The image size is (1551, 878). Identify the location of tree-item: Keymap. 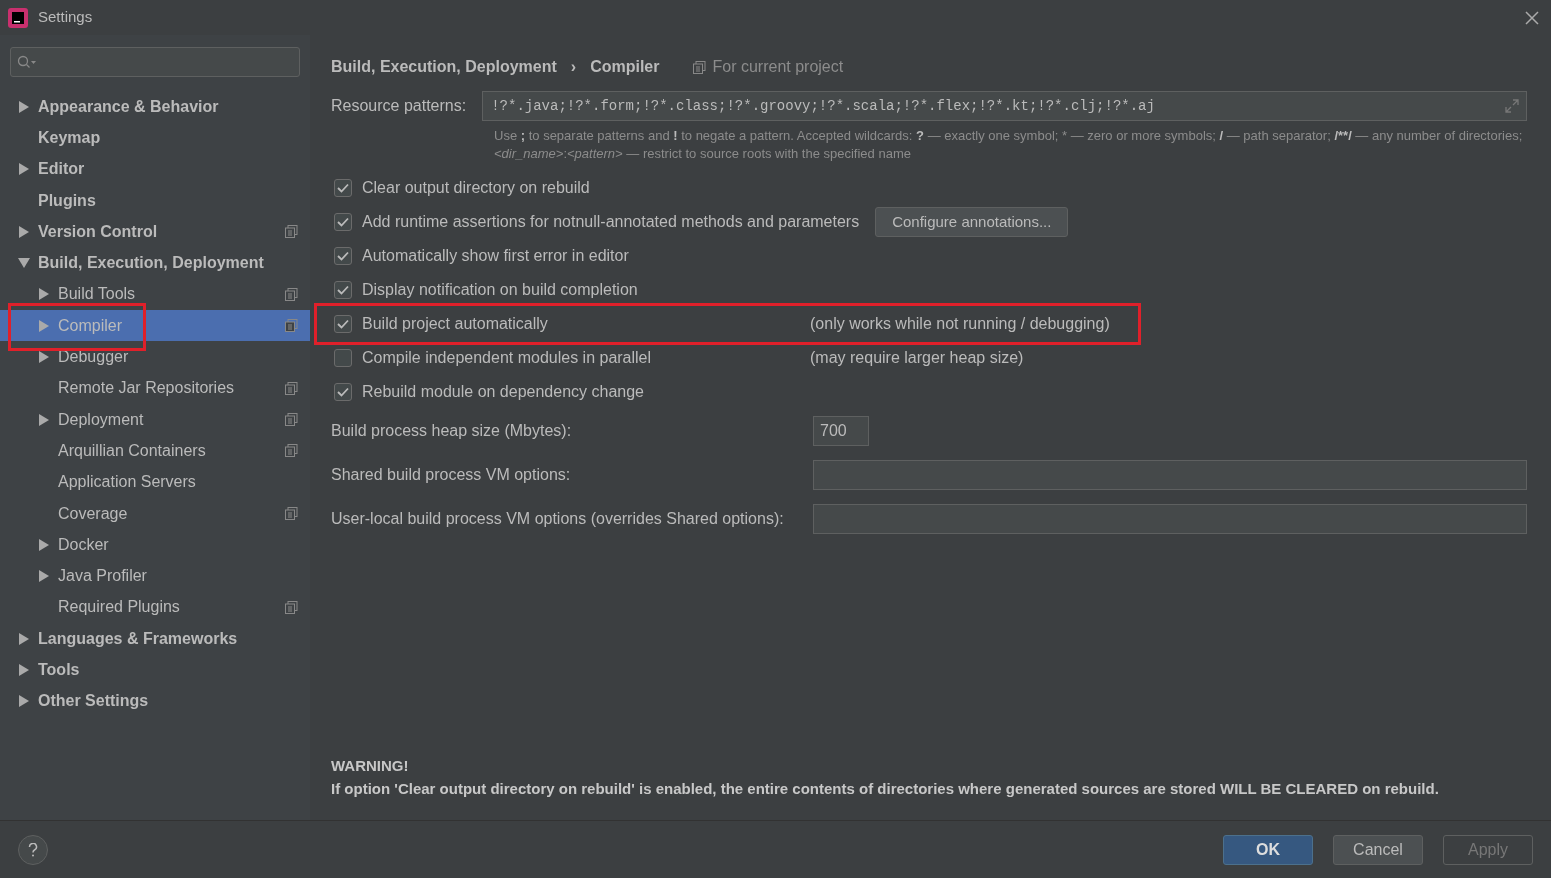
(155, 138).